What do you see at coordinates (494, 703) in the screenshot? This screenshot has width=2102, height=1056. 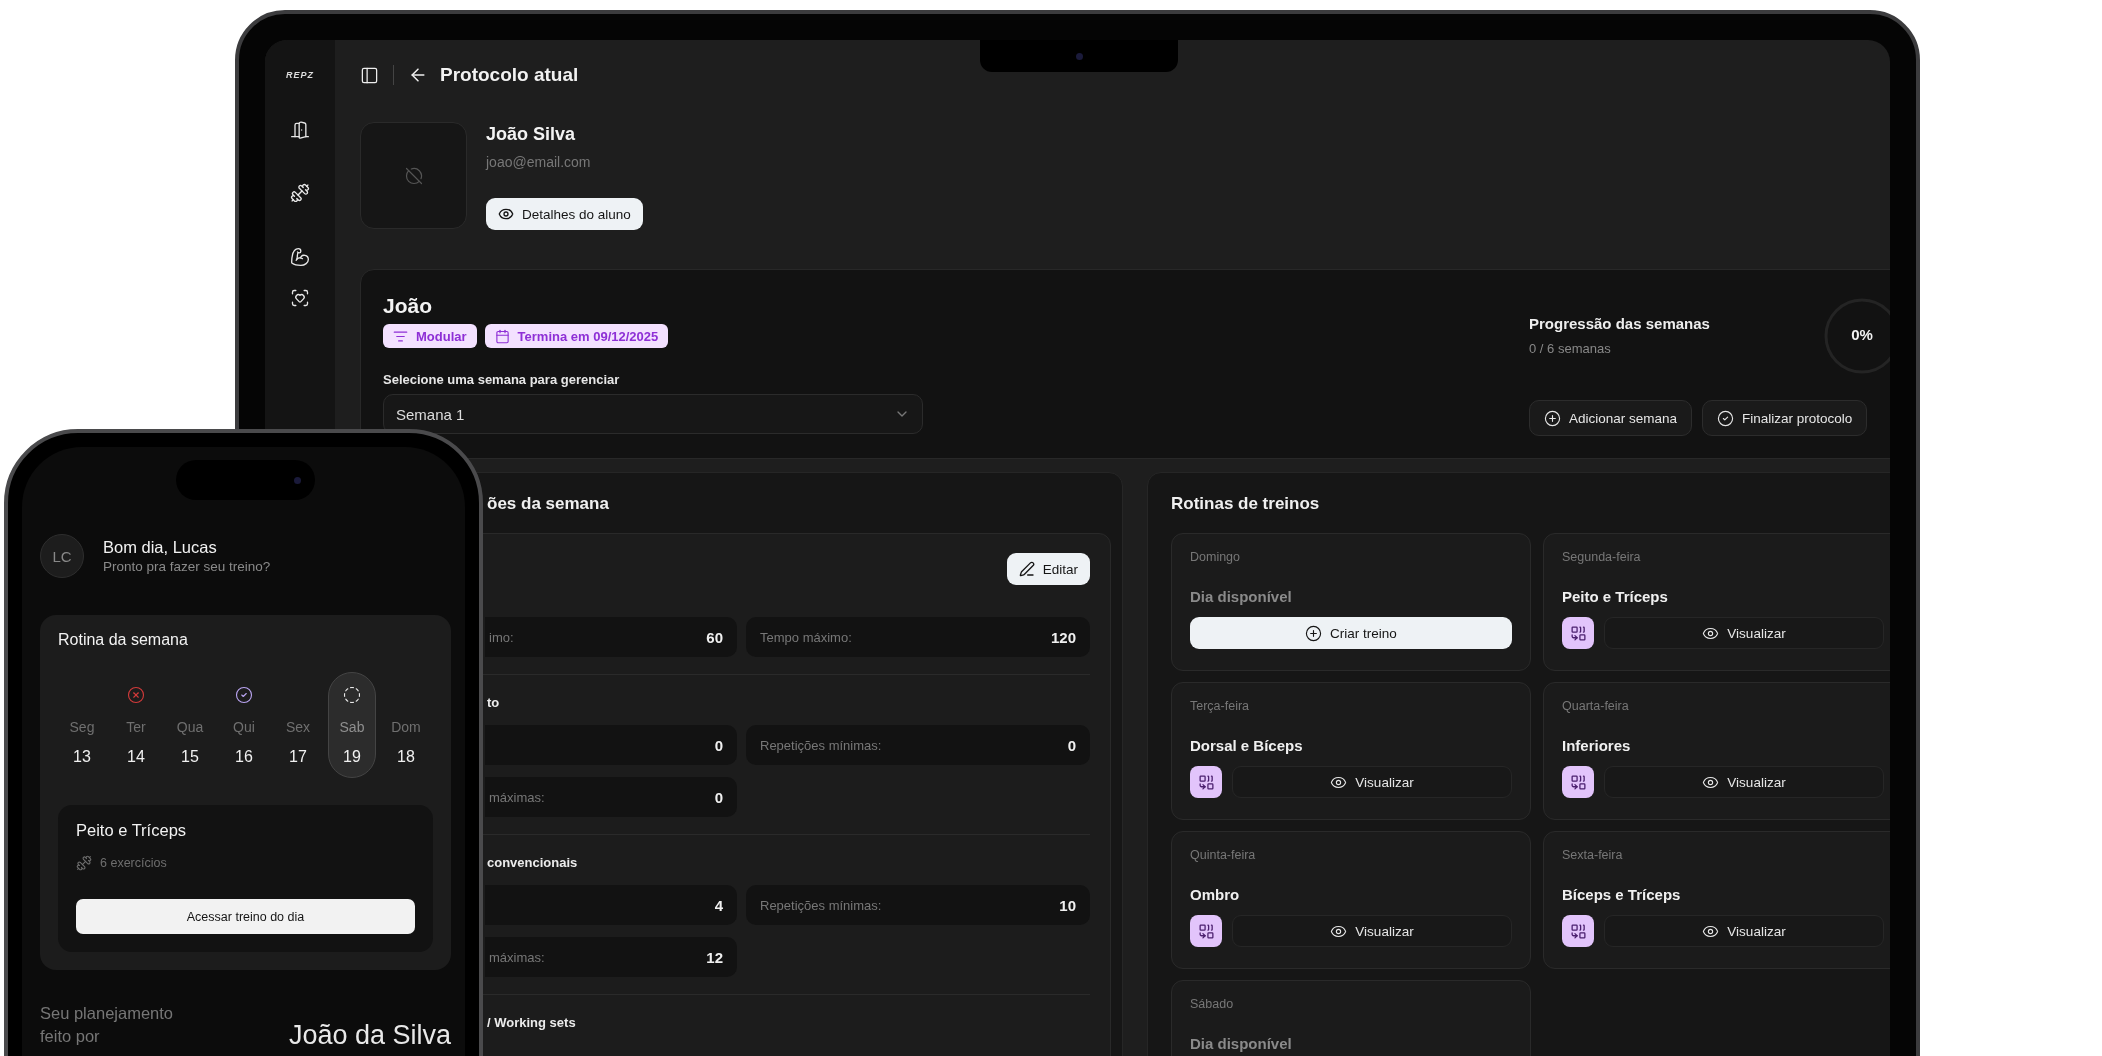 I see `section-heading: to` at bounding box center [494, 703].